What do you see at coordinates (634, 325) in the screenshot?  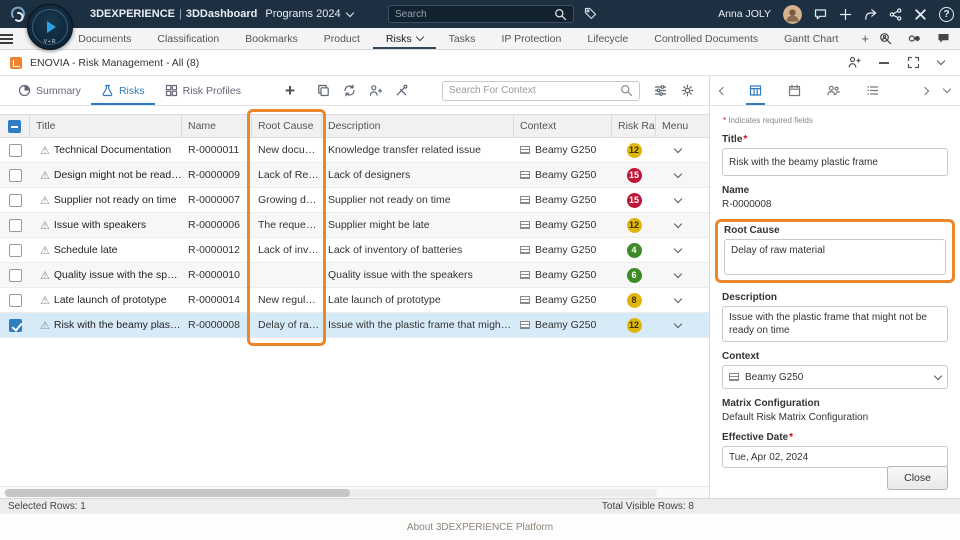 I see `risk-rating-badge: 12` at bounding box center [634, 325].